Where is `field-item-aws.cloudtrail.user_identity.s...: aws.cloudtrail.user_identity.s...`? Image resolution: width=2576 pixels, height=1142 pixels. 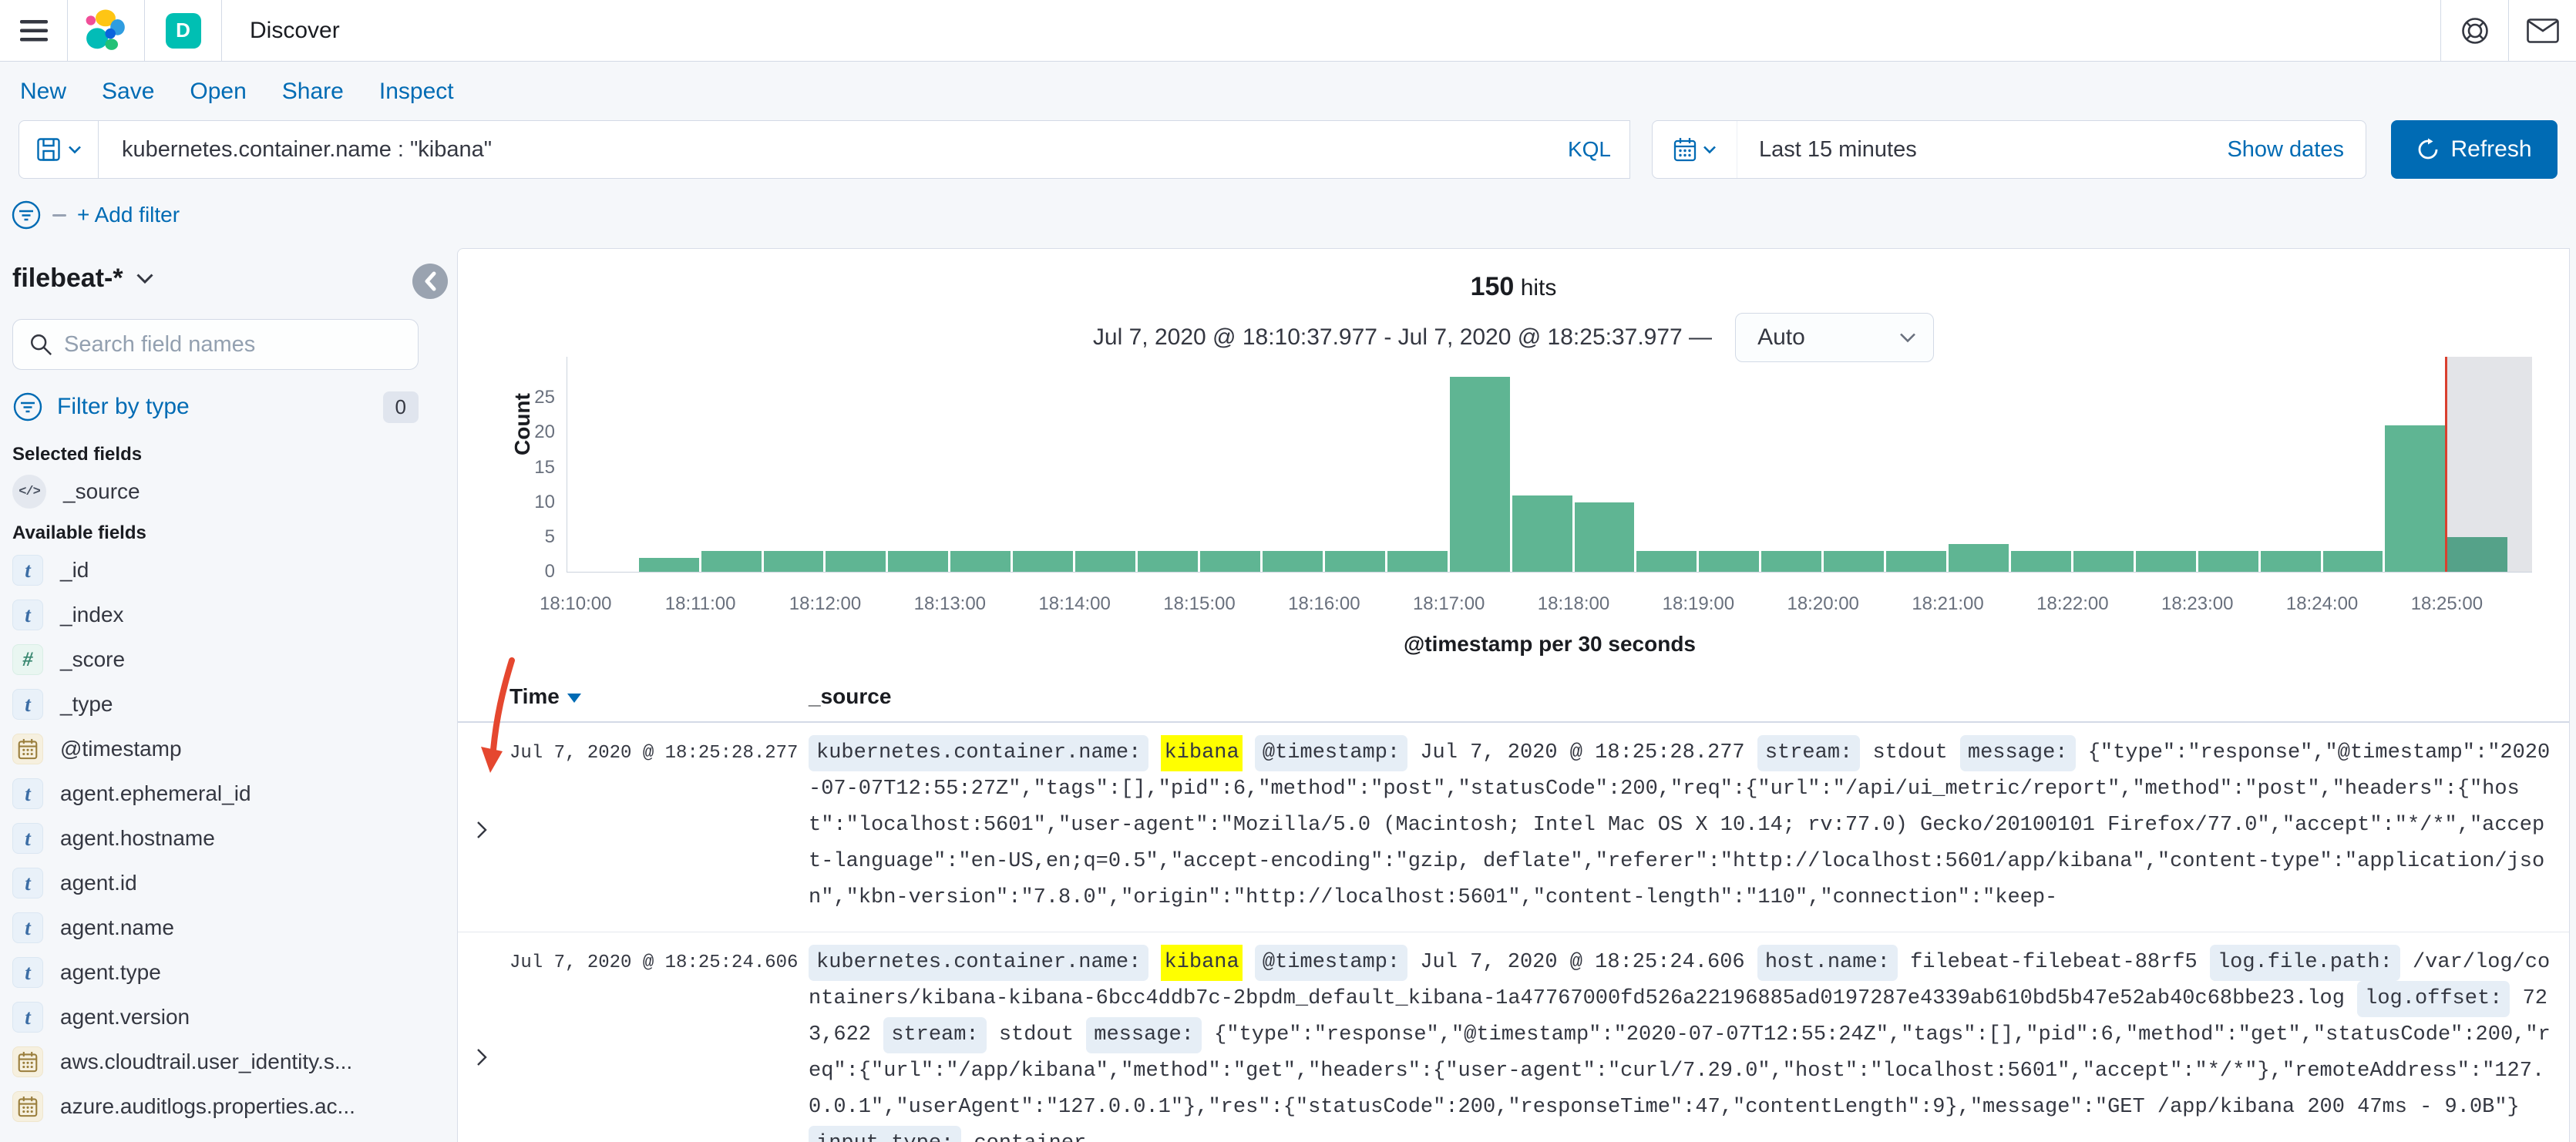 field-item-aws.cloudtrail.user_identity.s...: aws.cloudtrail.user_identity.s... is located at coordinates (215, 1062).